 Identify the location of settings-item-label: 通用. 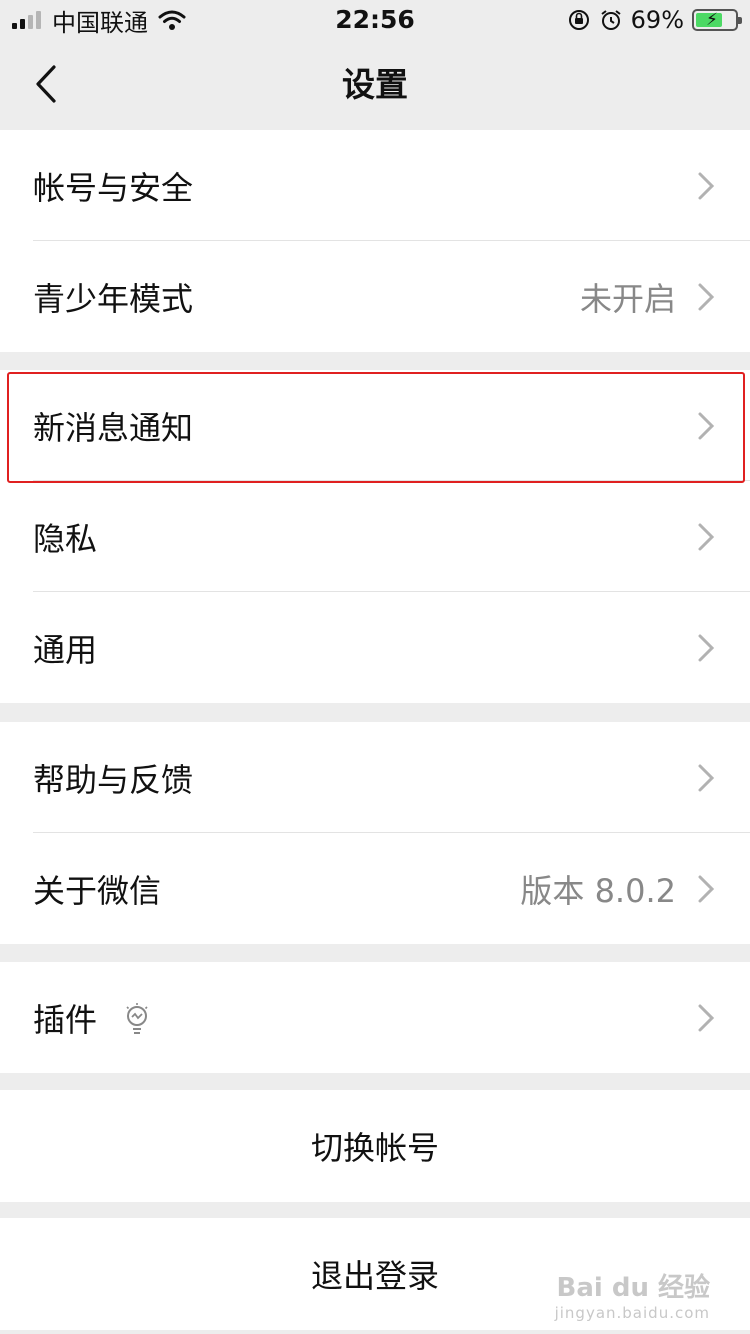
(65, 649).